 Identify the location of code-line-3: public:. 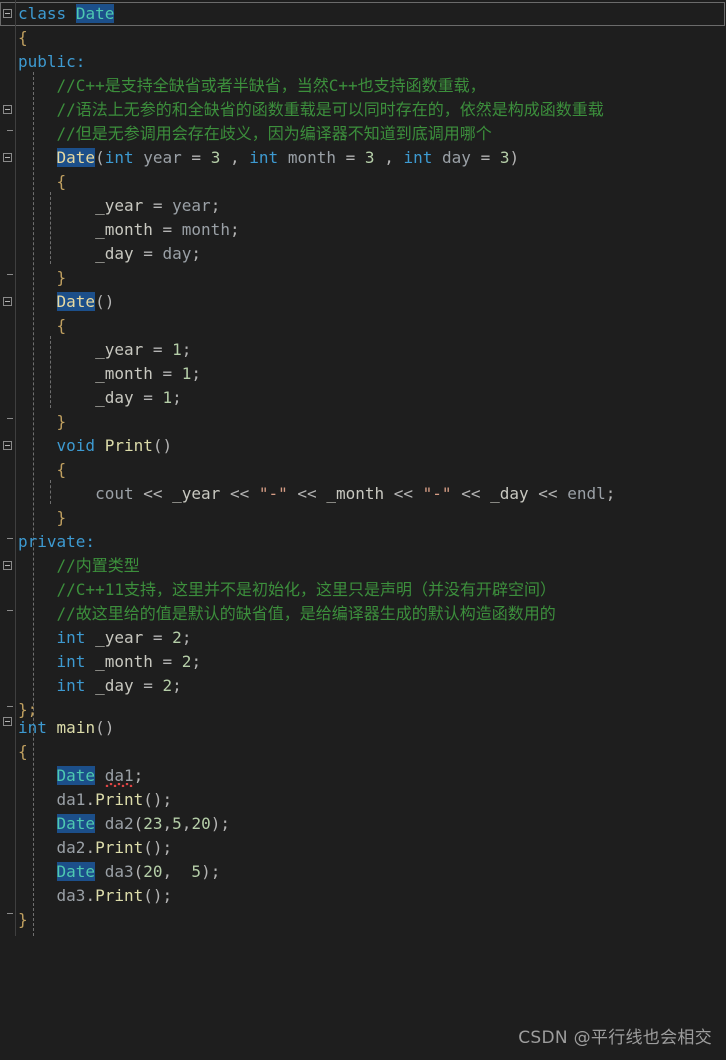
(42, 62).